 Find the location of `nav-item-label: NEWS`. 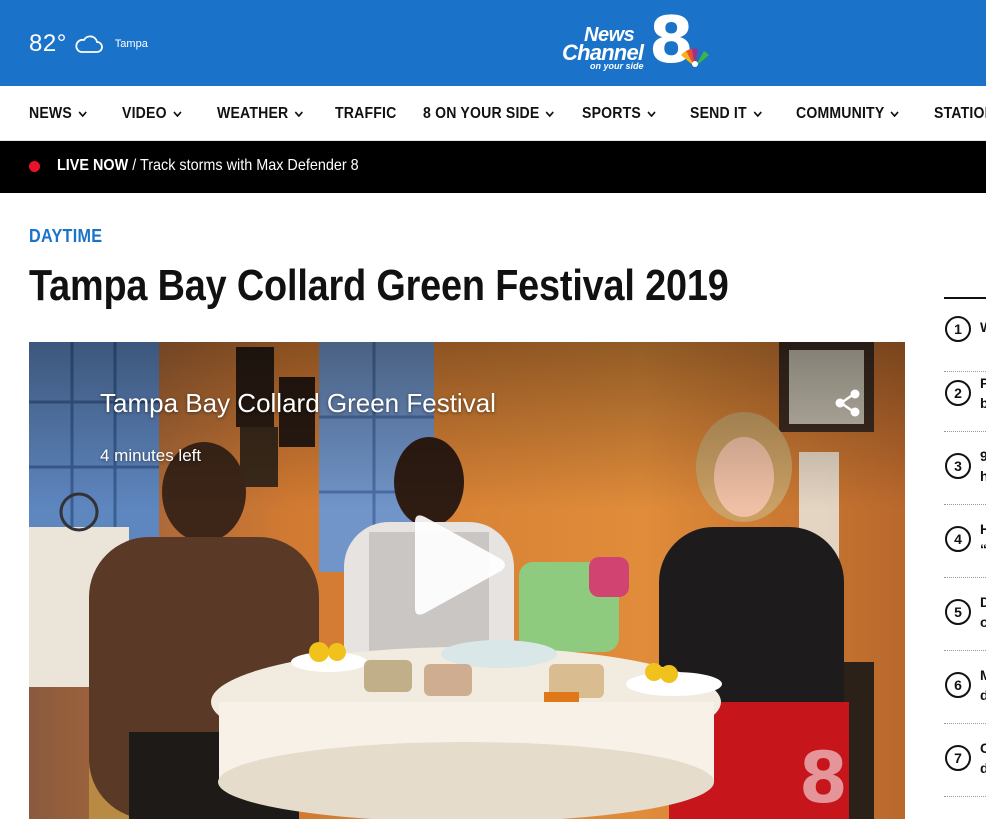

nav-item-label: NEWS is located at coordinates (50, 113).